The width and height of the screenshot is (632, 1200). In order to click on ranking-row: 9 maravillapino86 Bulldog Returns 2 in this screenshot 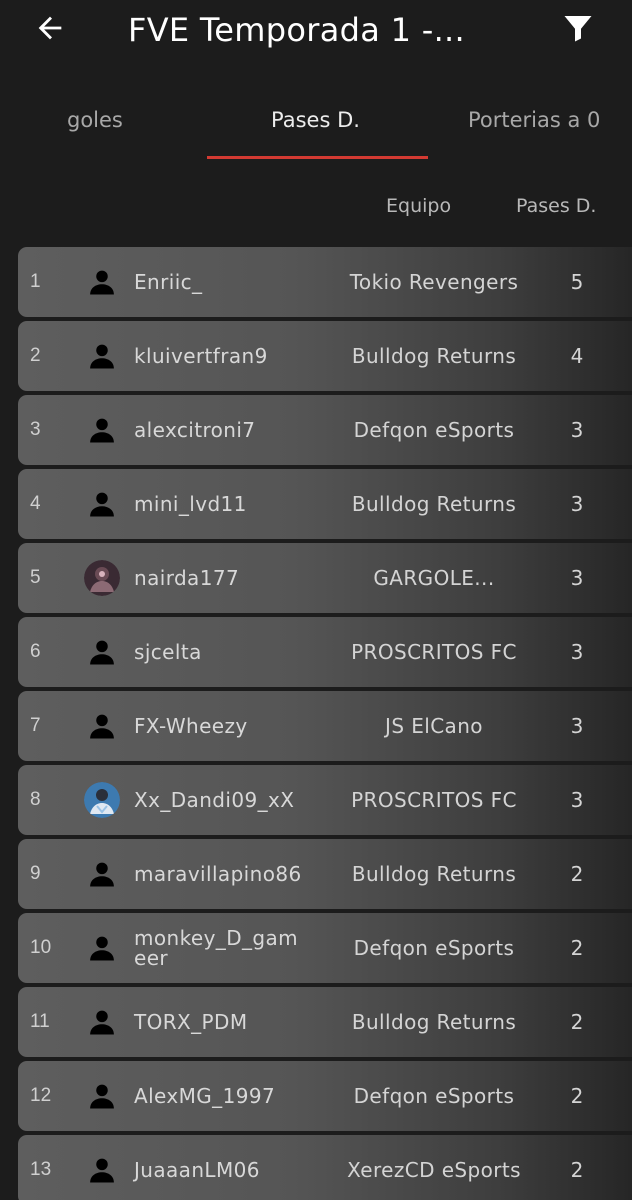, I will do `click(325, 874)`.